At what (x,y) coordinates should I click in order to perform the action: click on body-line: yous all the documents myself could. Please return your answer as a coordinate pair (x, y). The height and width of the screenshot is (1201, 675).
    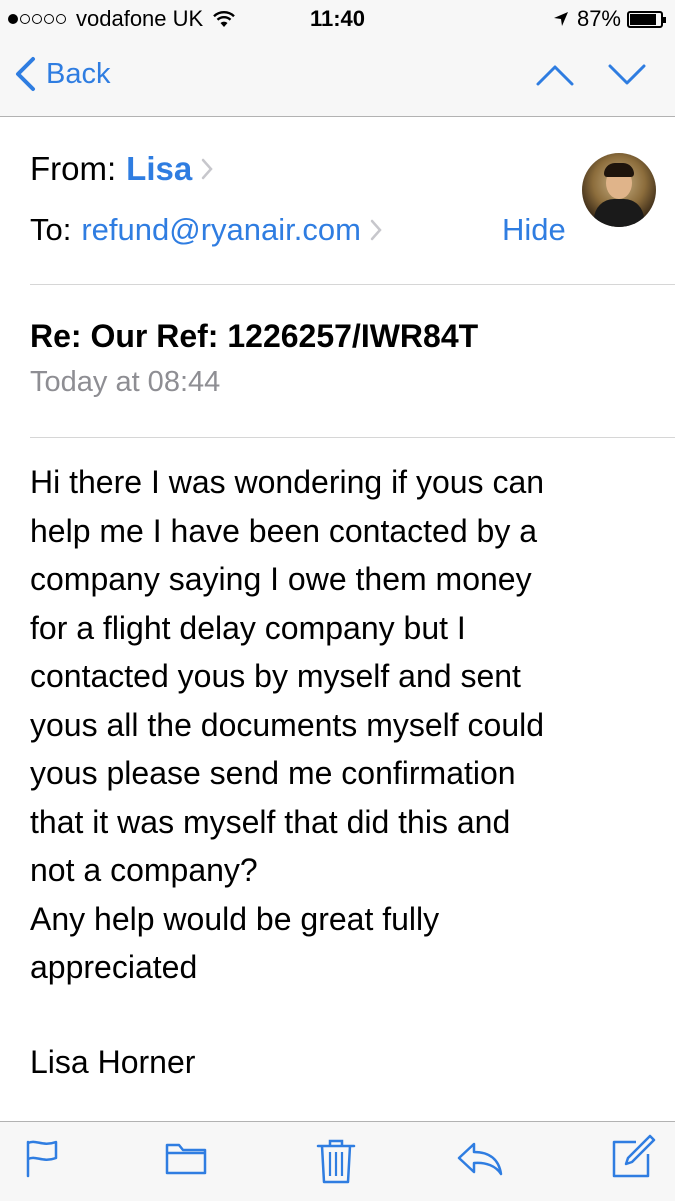
    Looking at the image, I should click on (287, 724).